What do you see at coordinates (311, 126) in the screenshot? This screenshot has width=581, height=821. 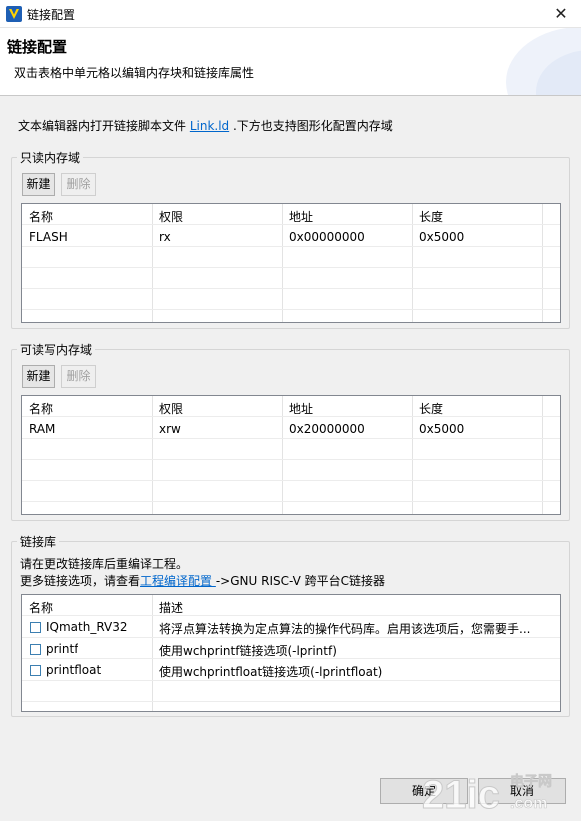 I see `intro-suffix: .下方也支持图形化配置内存域` at bounding box center [311, 126].